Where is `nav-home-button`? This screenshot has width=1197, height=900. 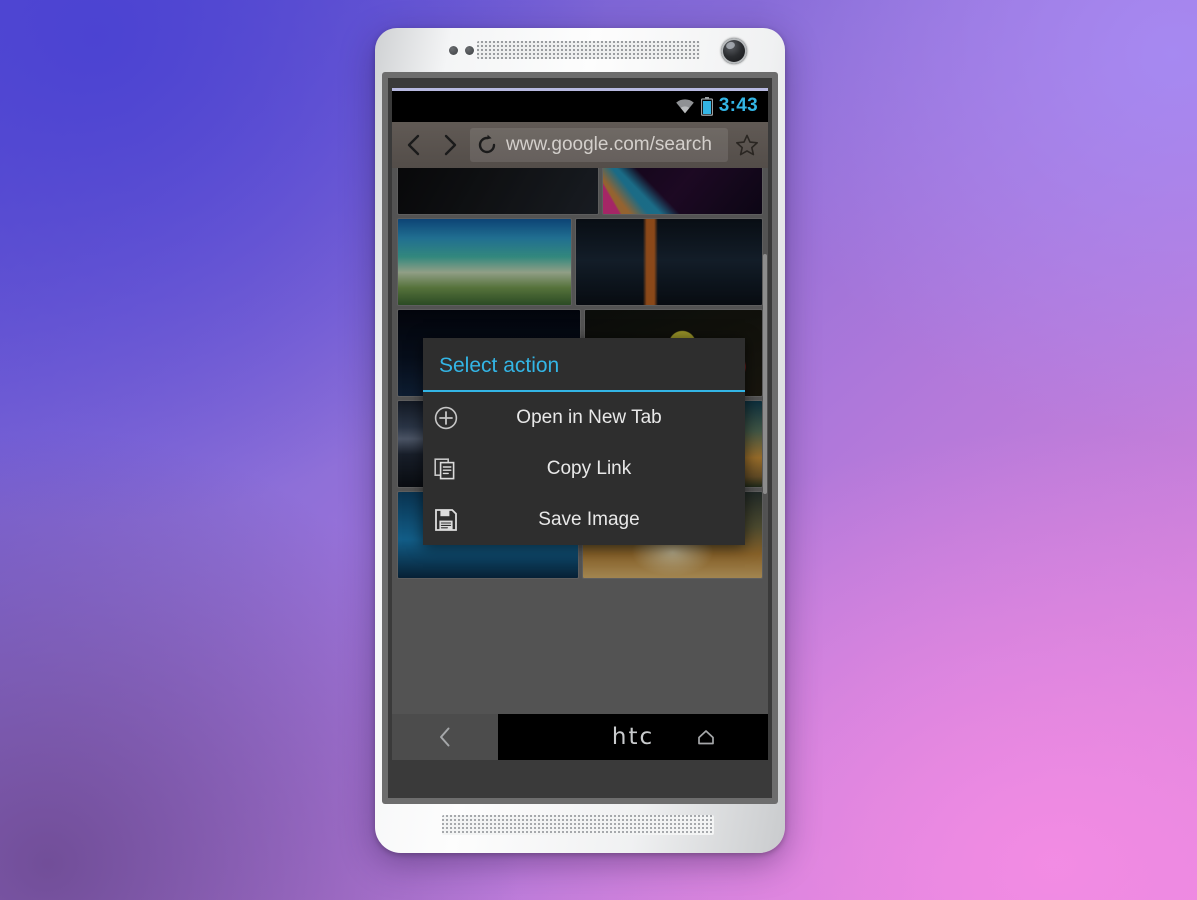
nav-home-button is located at coordinates (706, 737).